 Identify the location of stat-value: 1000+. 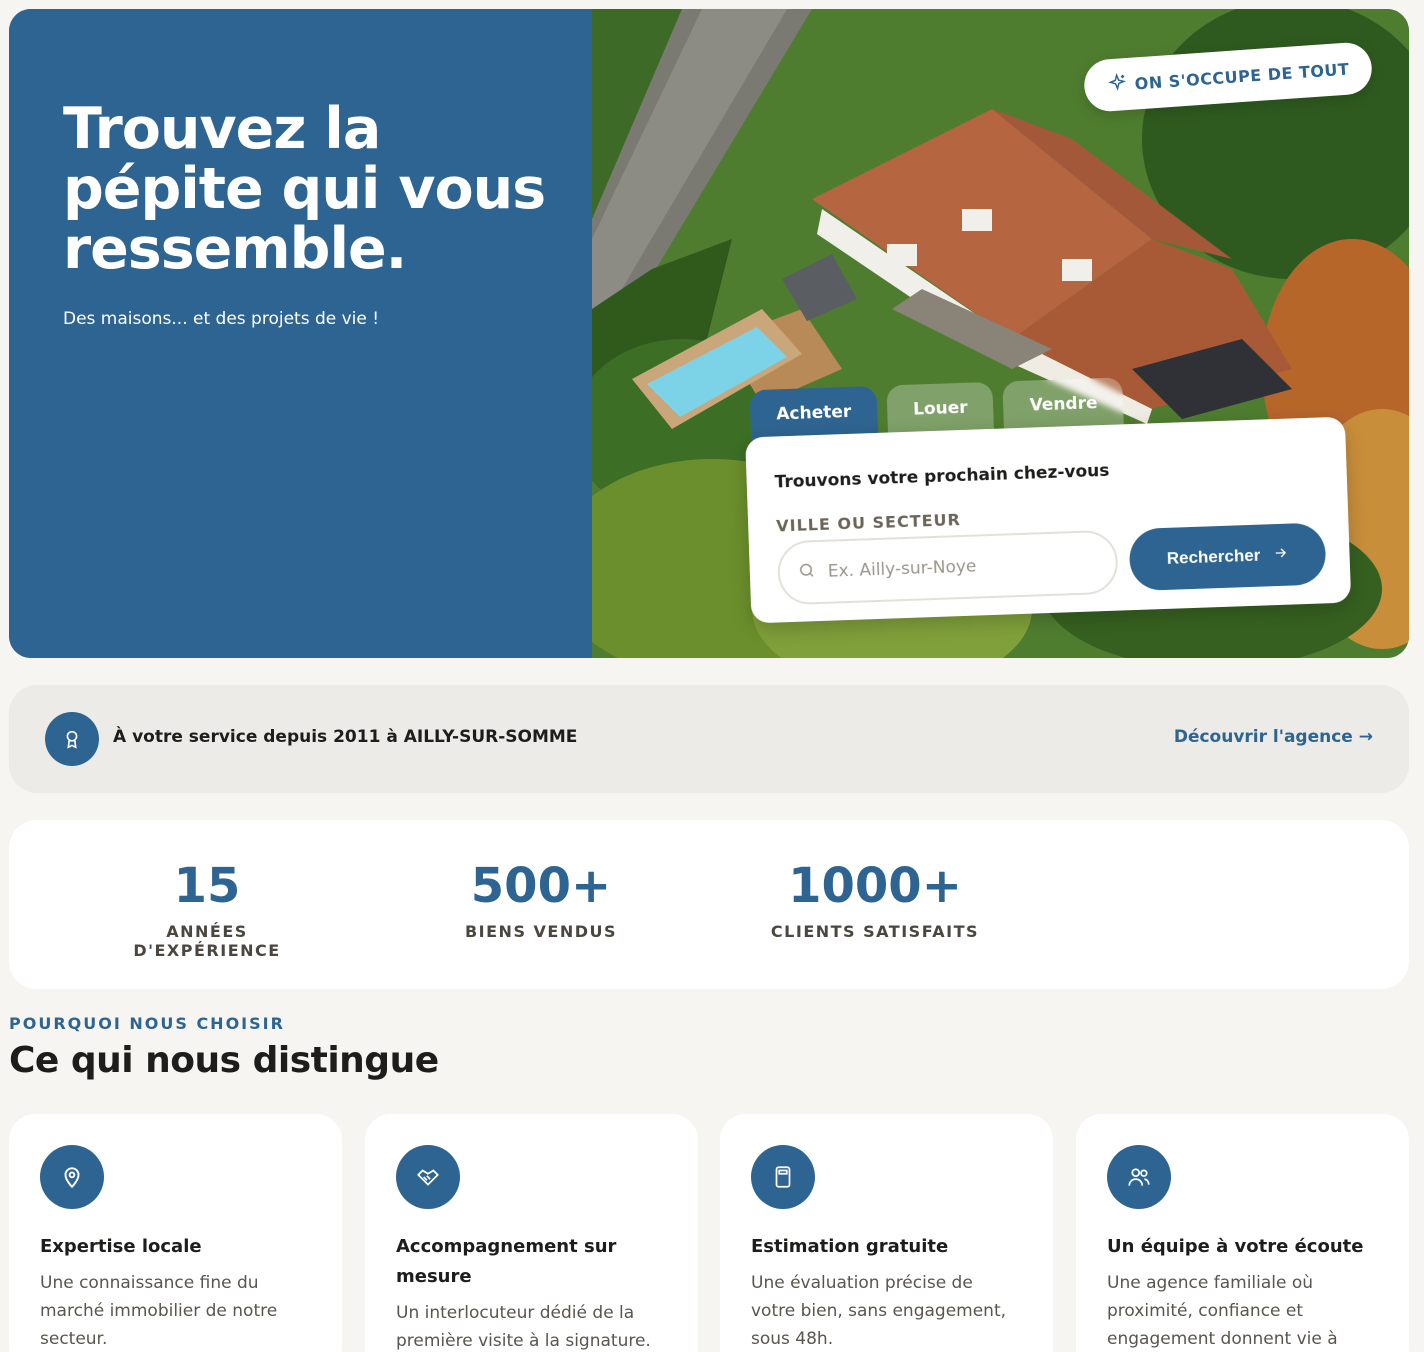
(875, 886).